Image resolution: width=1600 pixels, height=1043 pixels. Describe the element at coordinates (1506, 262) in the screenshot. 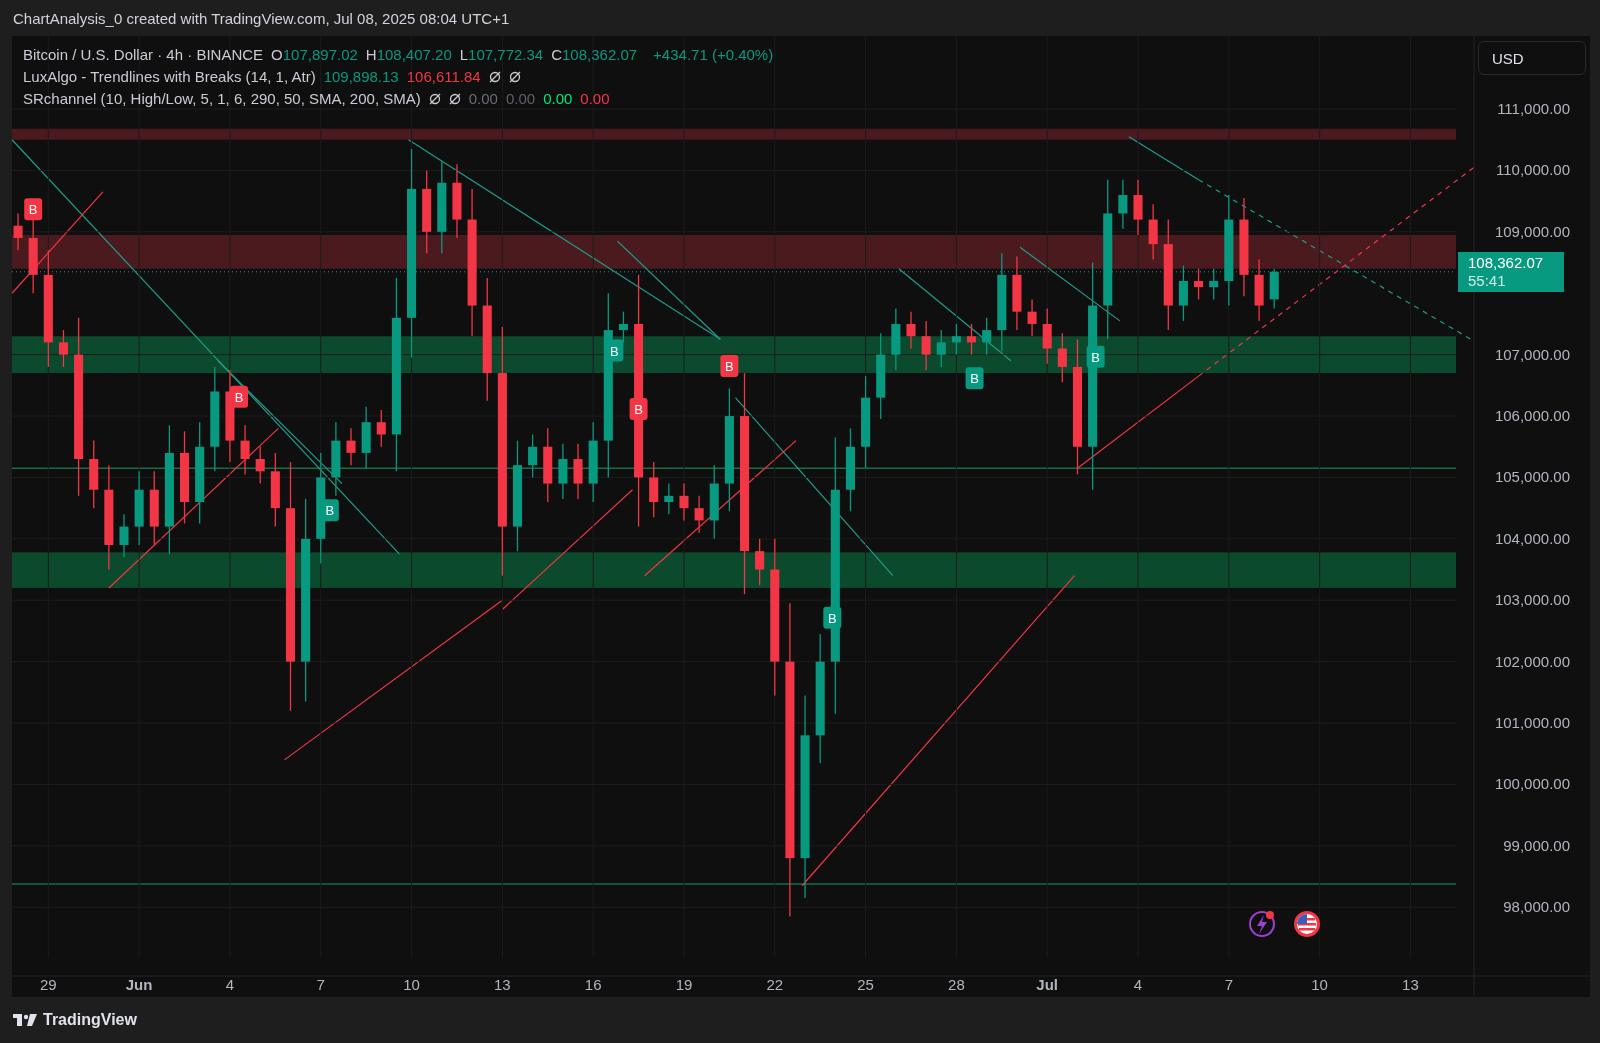

I see `last-price: 108,362.07` at that location.